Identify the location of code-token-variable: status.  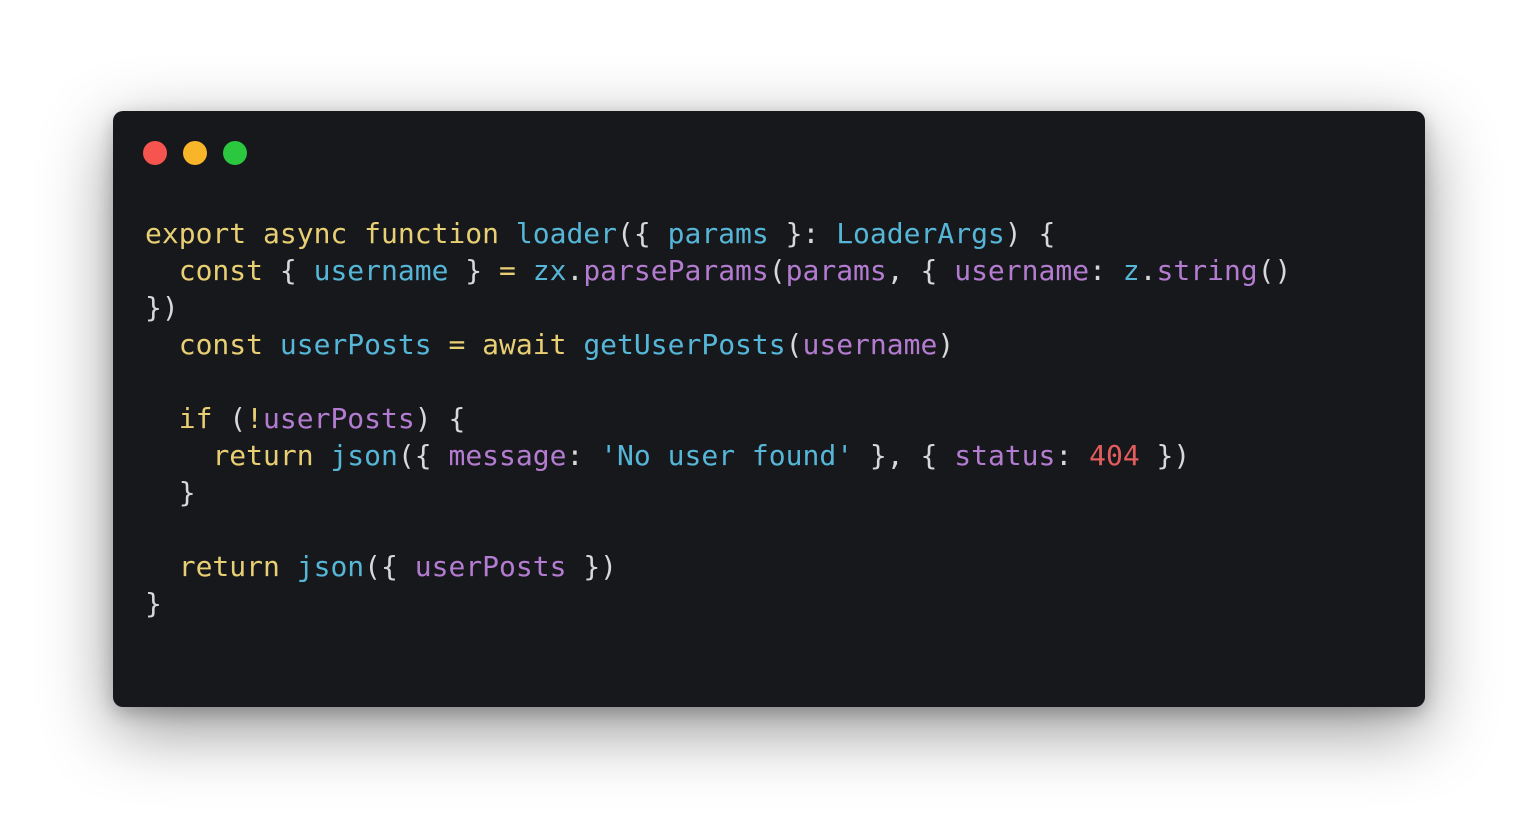
(1005, 455).